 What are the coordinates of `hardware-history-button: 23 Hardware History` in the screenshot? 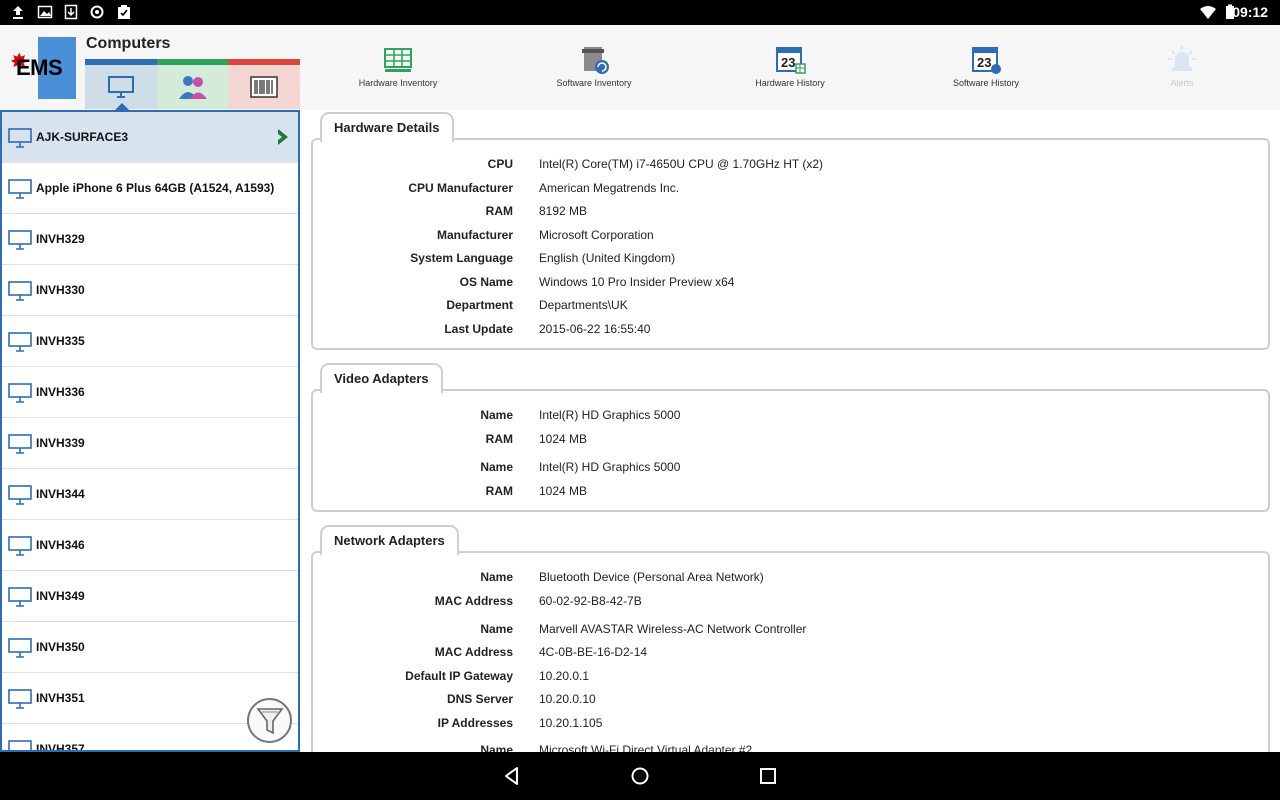 It's located at (790, 73).